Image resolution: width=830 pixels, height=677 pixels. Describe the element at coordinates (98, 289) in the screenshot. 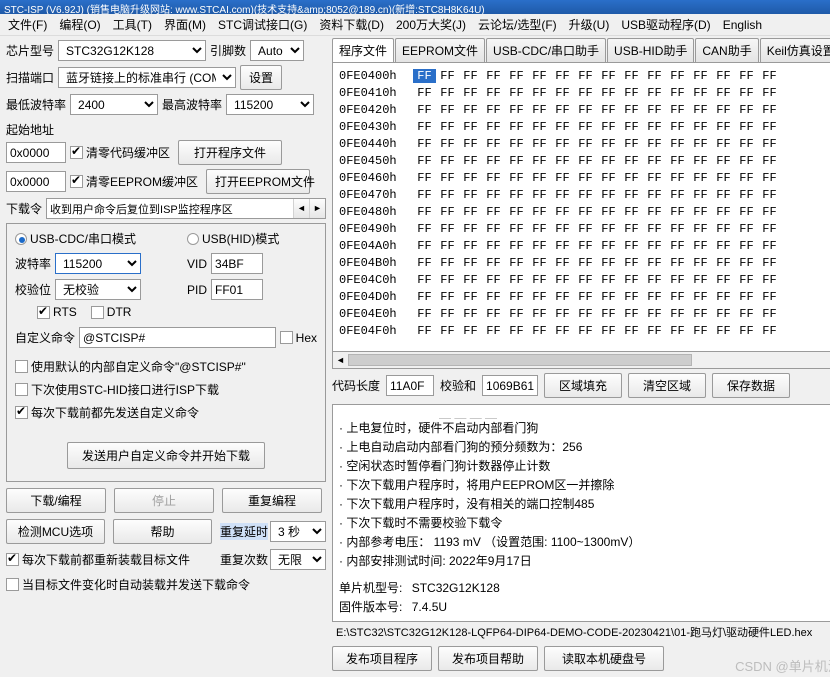

I see `parity-select: 无校验` at that location.